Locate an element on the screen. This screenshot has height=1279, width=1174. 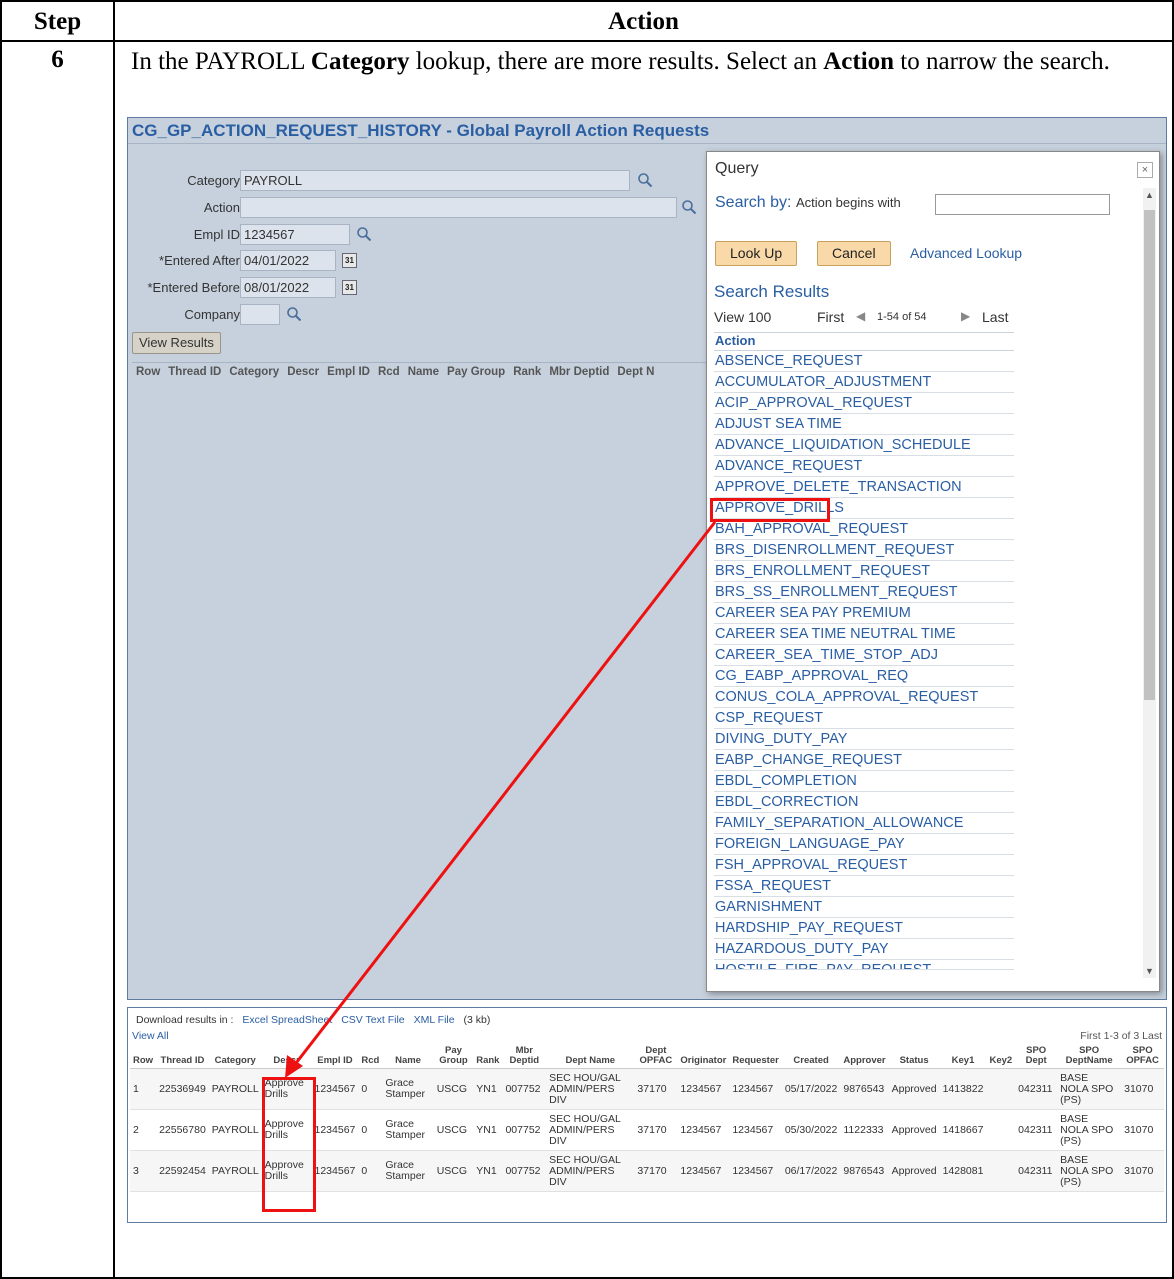
result-item: BRS_DISENROLLMENT_REQUEST is located at coordinates (864, 550).